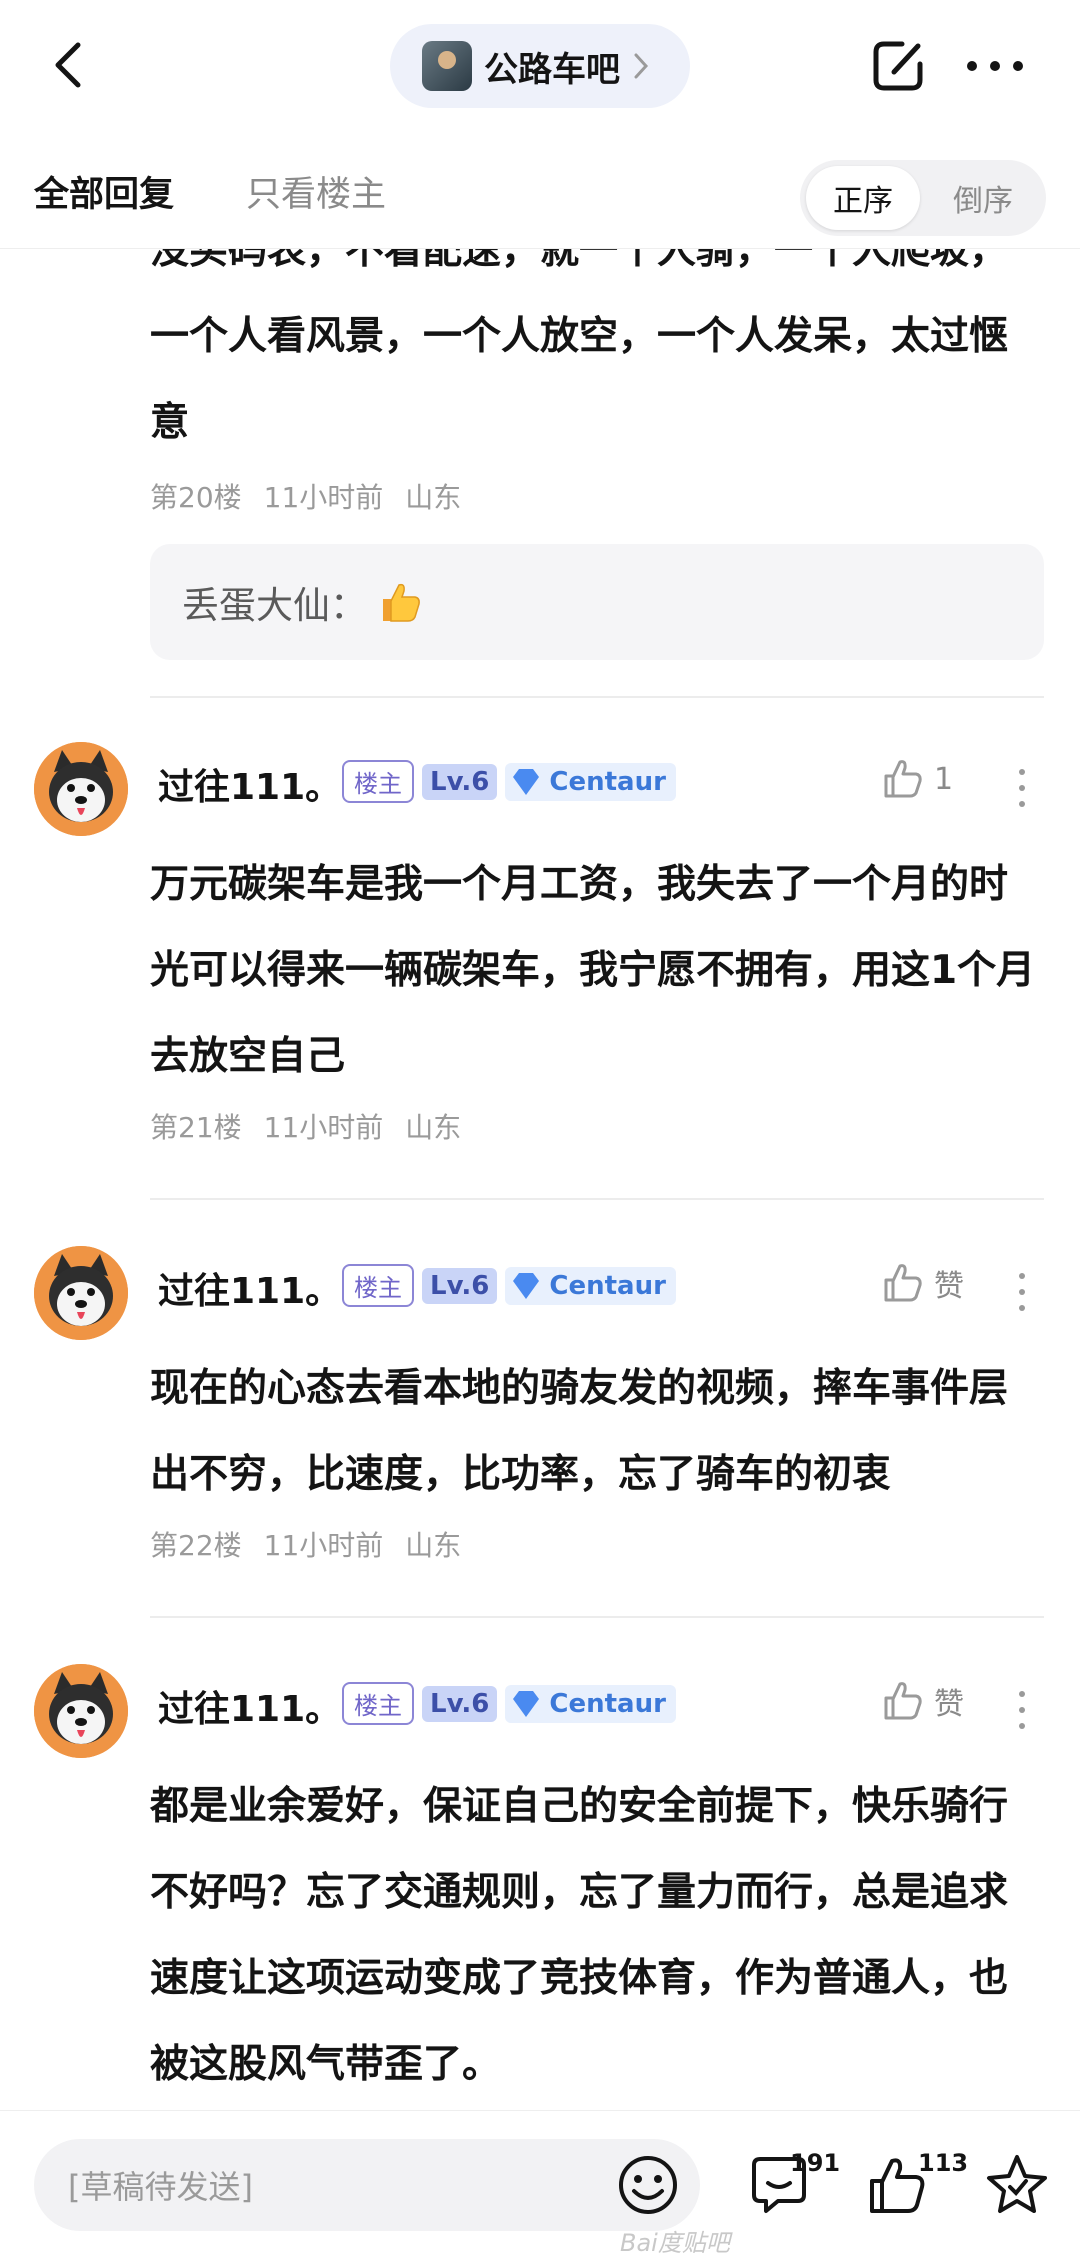 The width and height of the screenshot is (1080, 2259). I want to click on like-count: 113, so click(943, 2163).